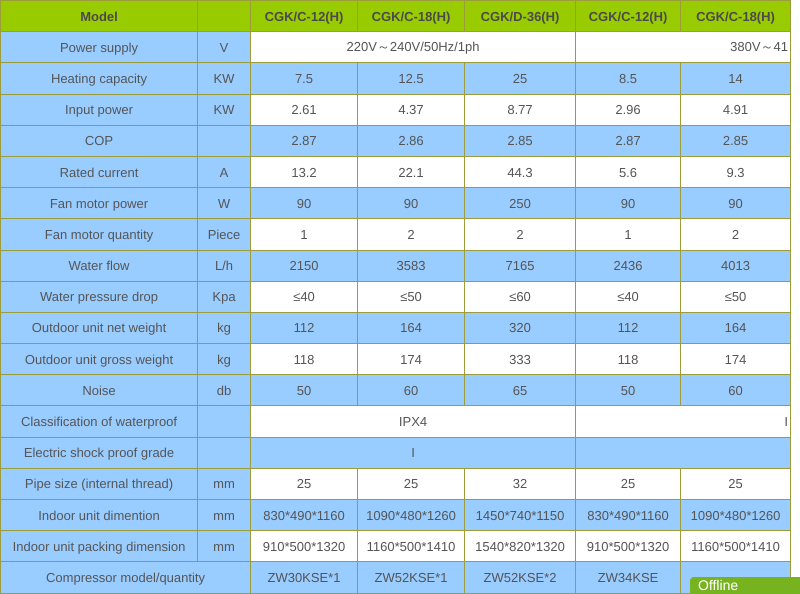  What do you see at coordinates (224, 16) in the screenshot?
I see `column-header` at bounding box center [224, 16].